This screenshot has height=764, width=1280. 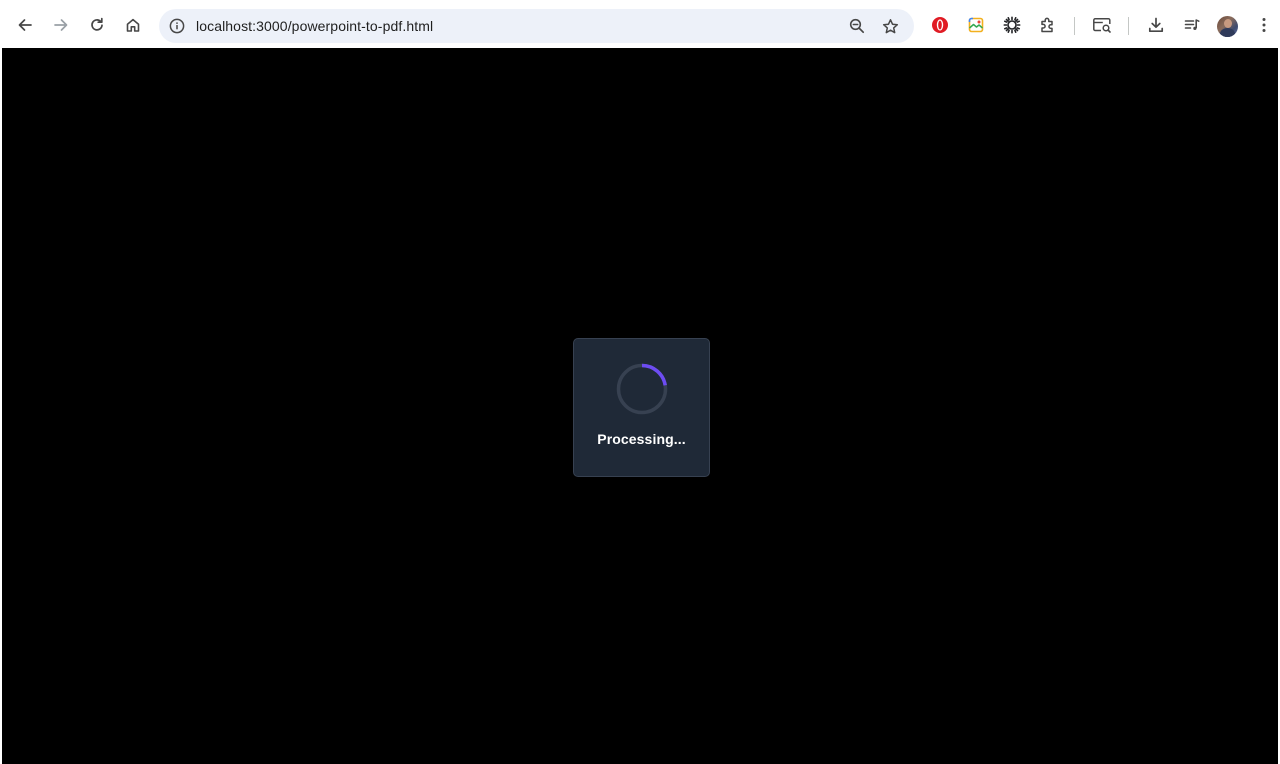 I want to click on reload-button, so click(x=97, y=25).